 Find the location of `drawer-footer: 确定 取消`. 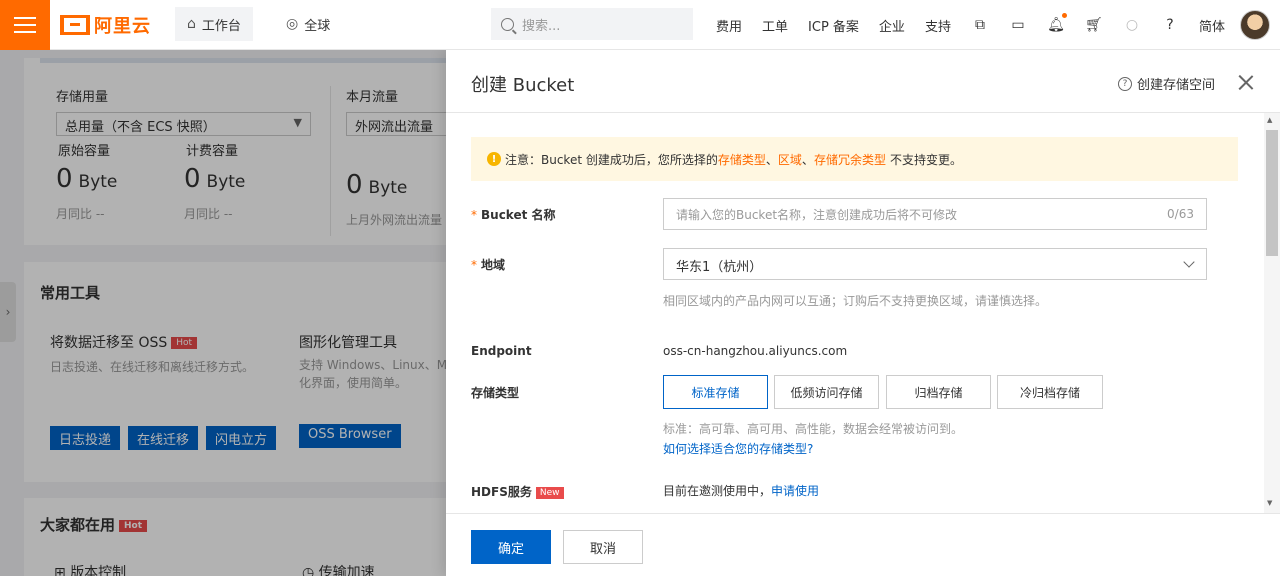

drawer-footer: 确定 取消 is located at coordinates (863, 544).